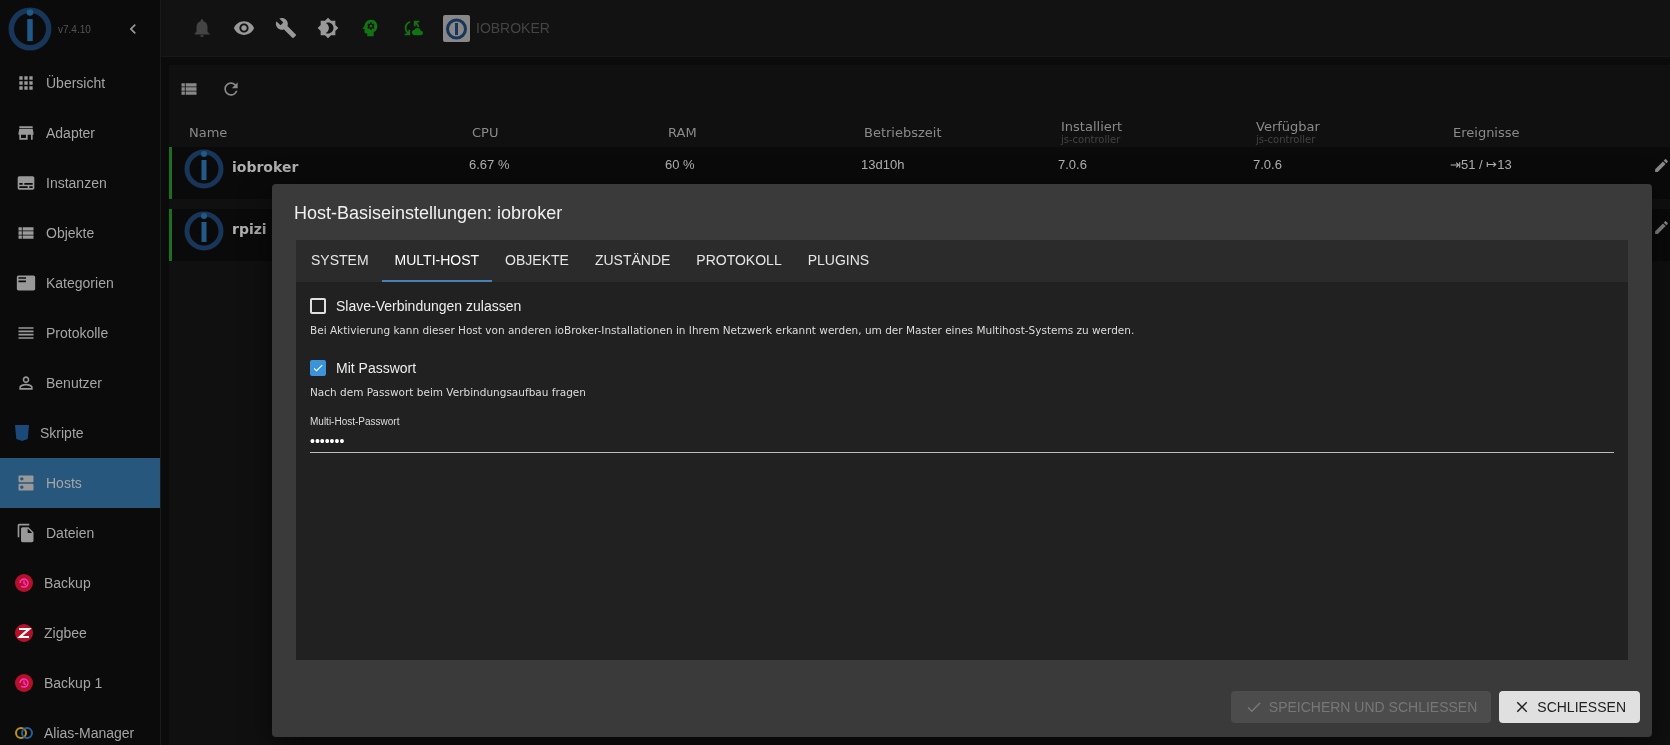 The height and width of the screenshot is (745, 1670). Describe the element at coordinates (683, 132) in the screenshot. I see `column-header: RAM` at that location.